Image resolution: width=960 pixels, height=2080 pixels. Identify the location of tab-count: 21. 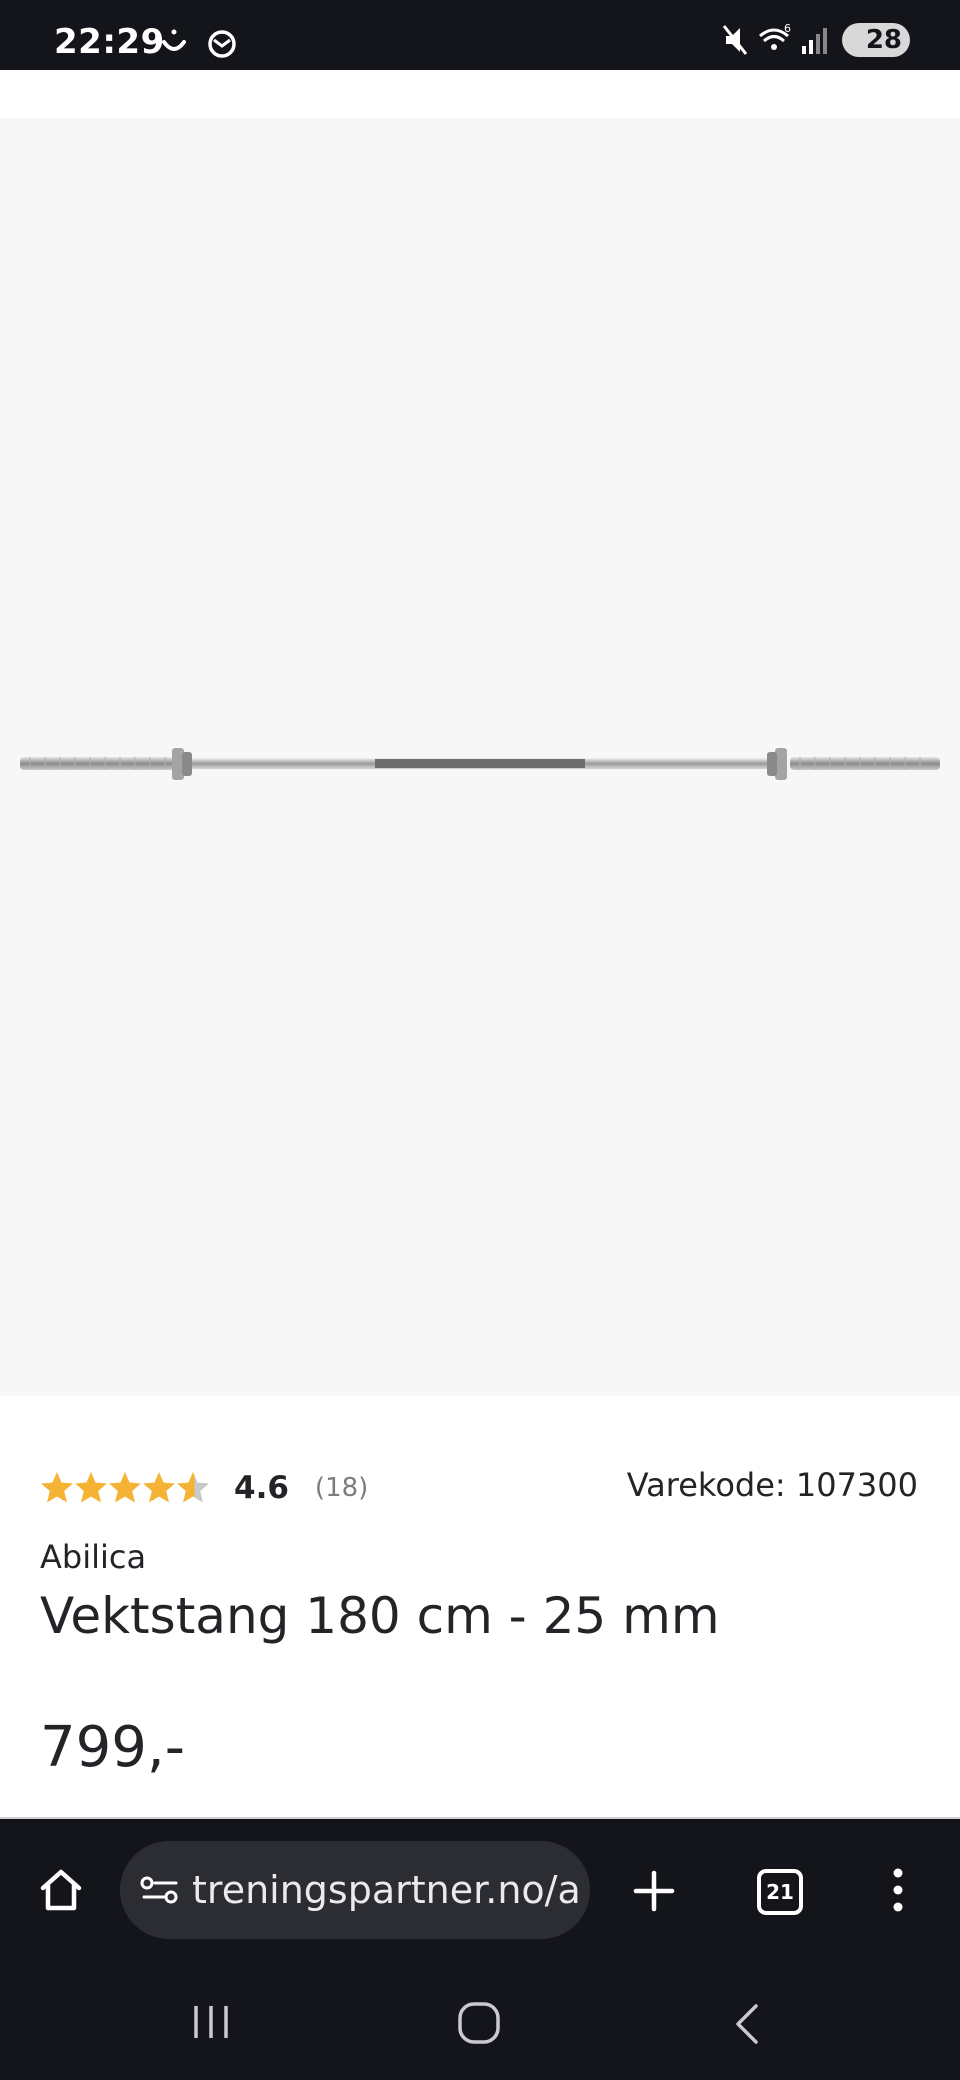
(780, 1892).